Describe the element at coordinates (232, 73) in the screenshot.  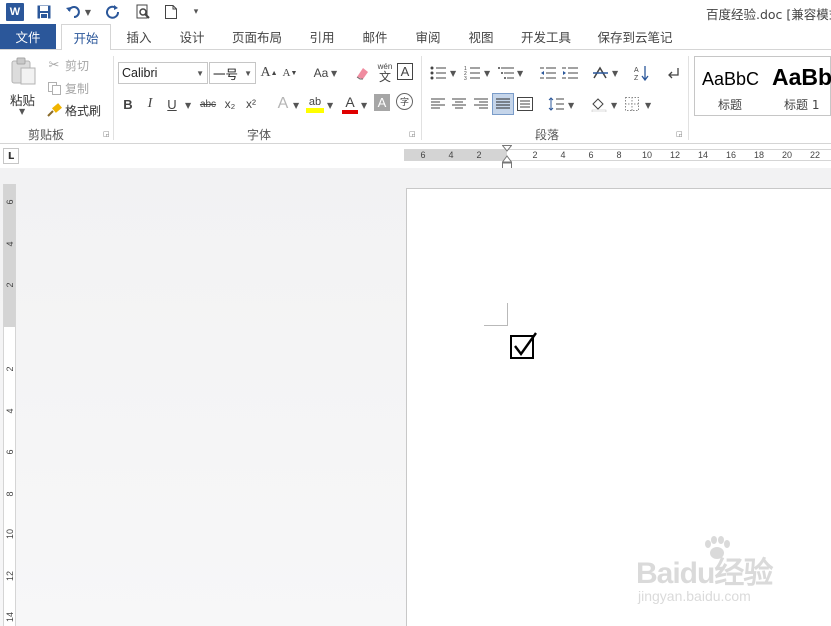
I see `font-size-combo: 一号 ▼` at that location.